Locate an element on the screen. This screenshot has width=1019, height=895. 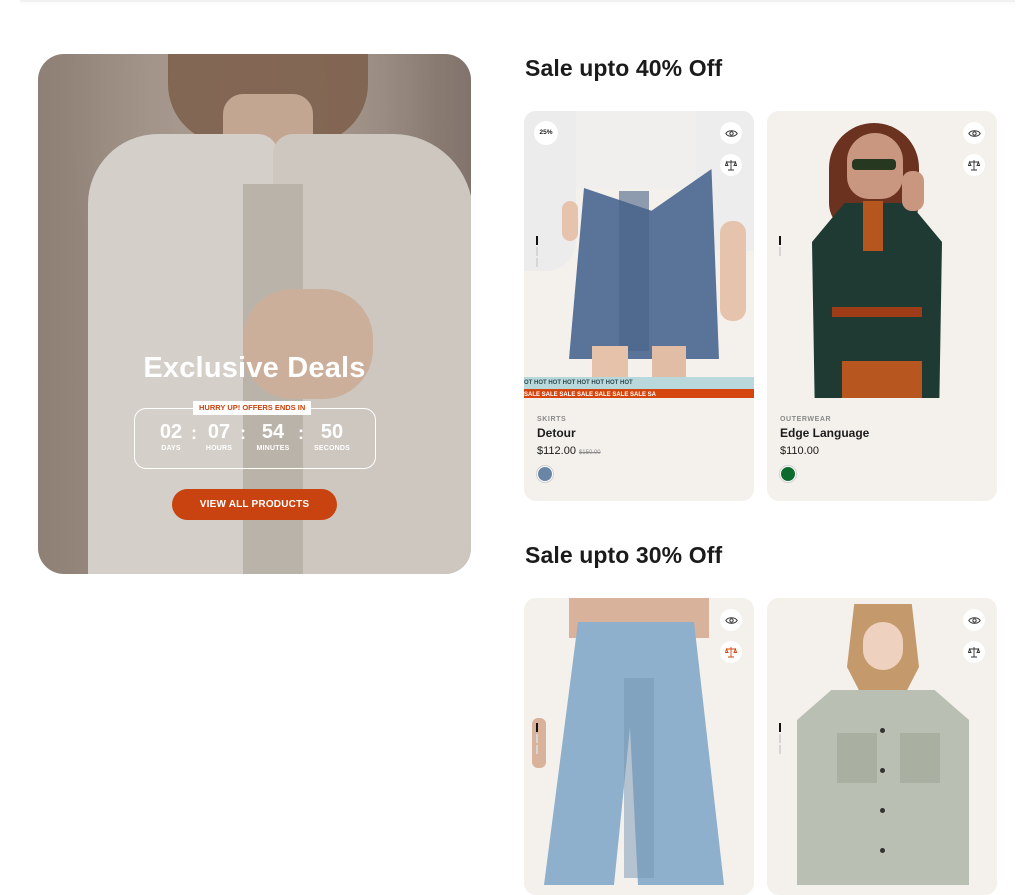
hero-title: Exclusive Deals is located at coordinates (254, 368).